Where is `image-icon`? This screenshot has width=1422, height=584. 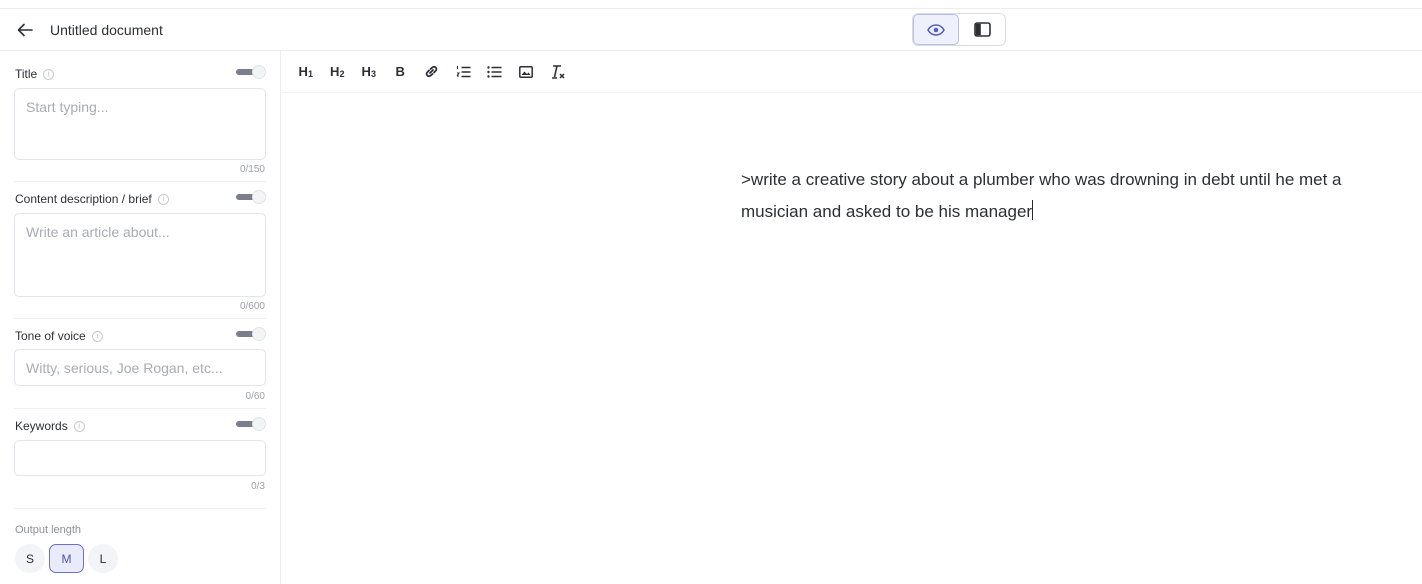 image-icon is located at coordinates (526, 71).